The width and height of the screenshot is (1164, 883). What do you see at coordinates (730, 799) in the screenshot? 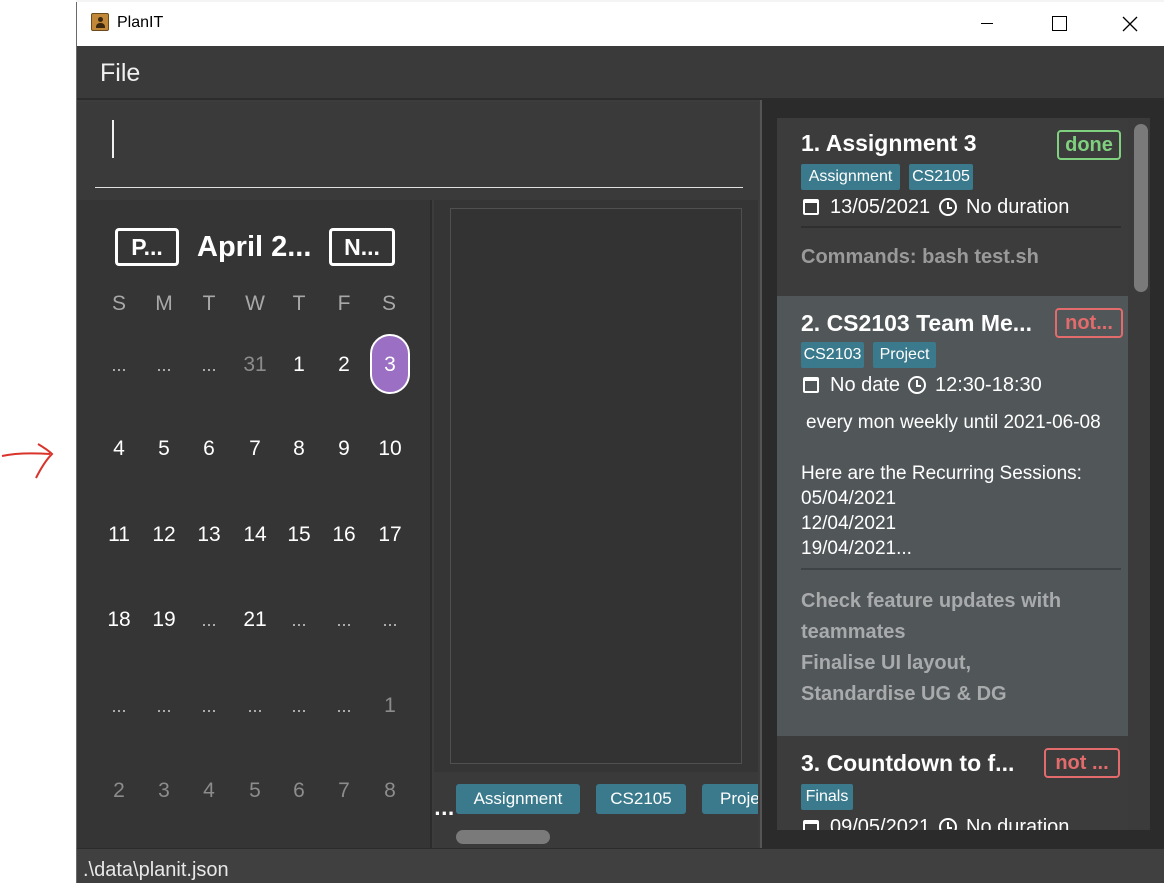
I see `tag-chip: Proje` at bounding box center [730, 799].